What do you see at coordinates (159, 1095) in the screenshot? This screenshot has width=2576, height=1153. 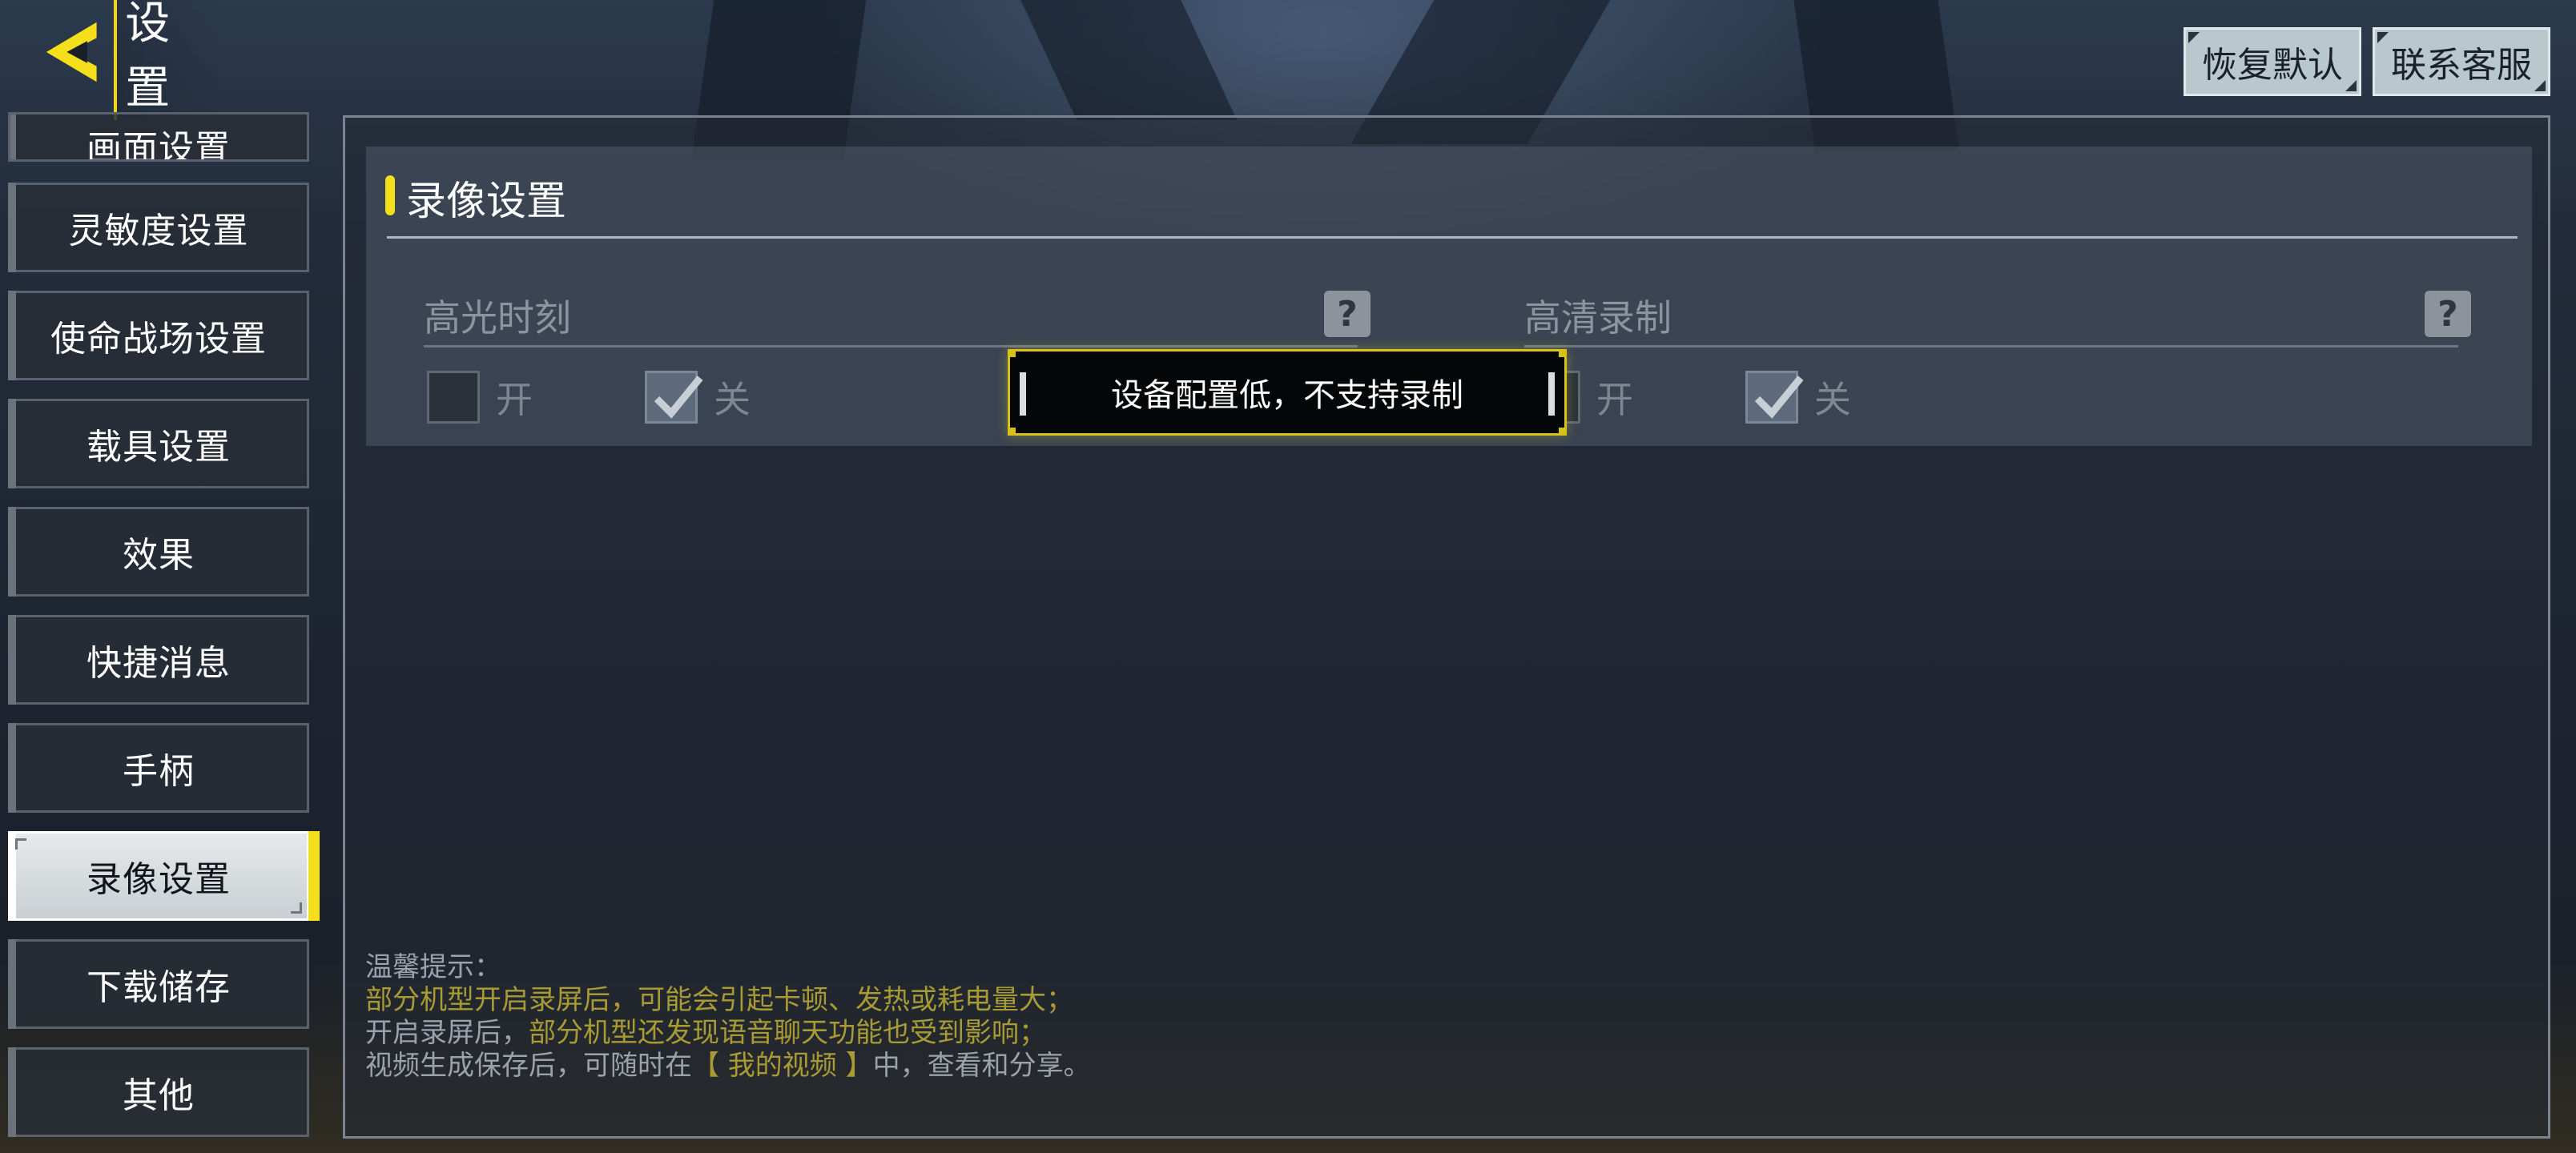 I see `sidebar-item-label: 其他` at bounding box center [159, 1095].